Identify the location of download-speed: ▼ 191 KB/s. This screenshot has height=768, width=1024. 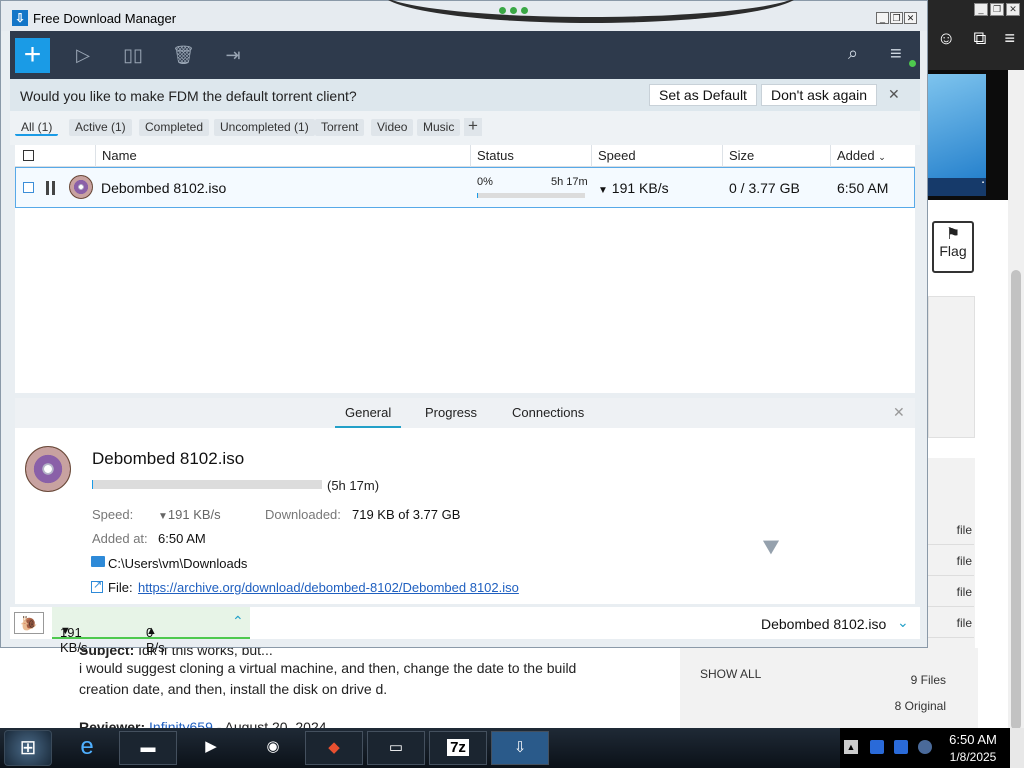
(633, 188).